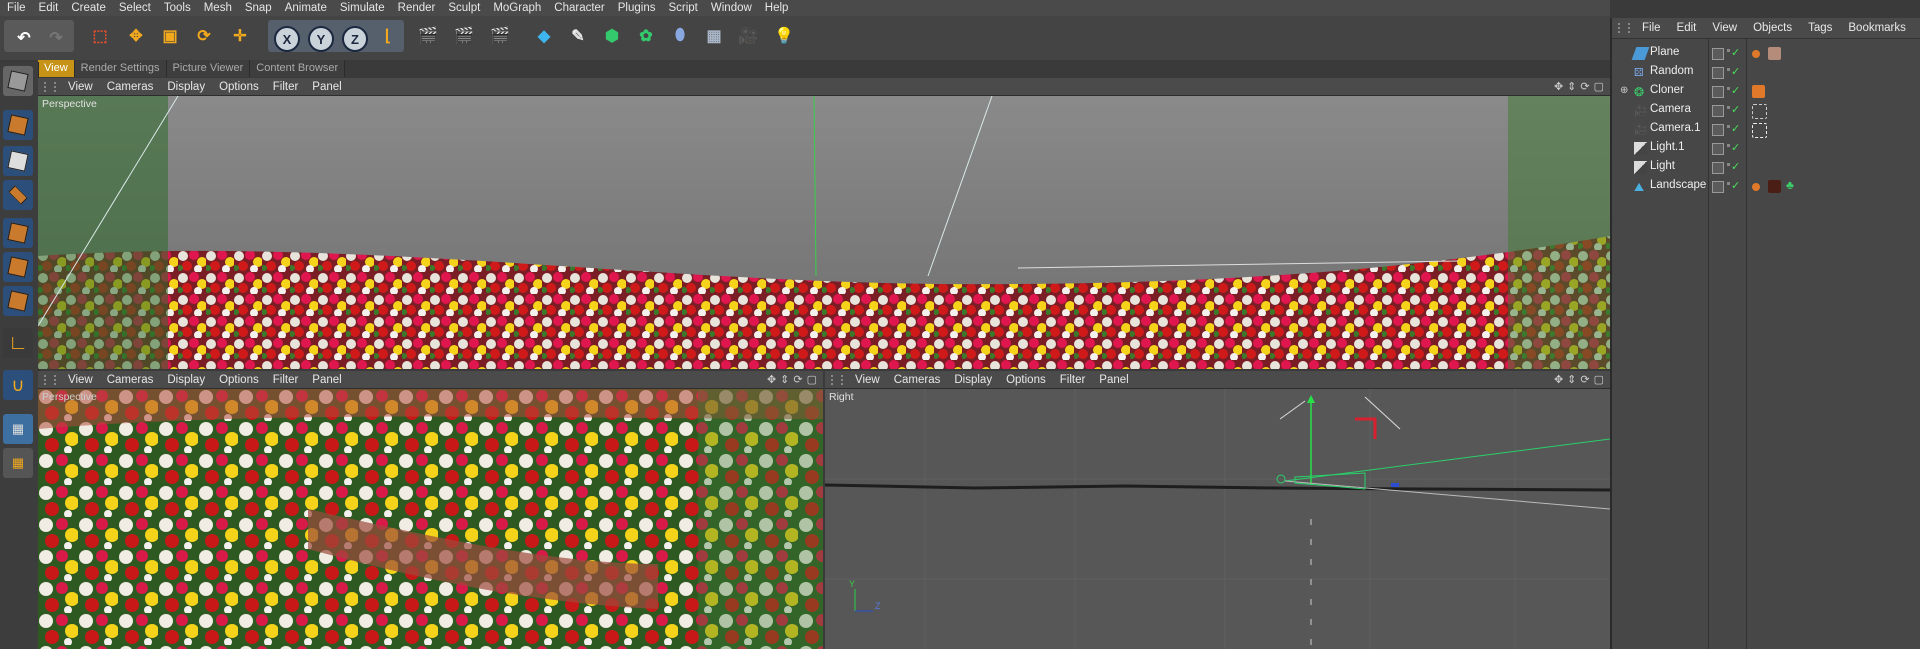  Describe the element at coordinates (579, 8) in the screenshot. I see `menu-character: Character` at that location.